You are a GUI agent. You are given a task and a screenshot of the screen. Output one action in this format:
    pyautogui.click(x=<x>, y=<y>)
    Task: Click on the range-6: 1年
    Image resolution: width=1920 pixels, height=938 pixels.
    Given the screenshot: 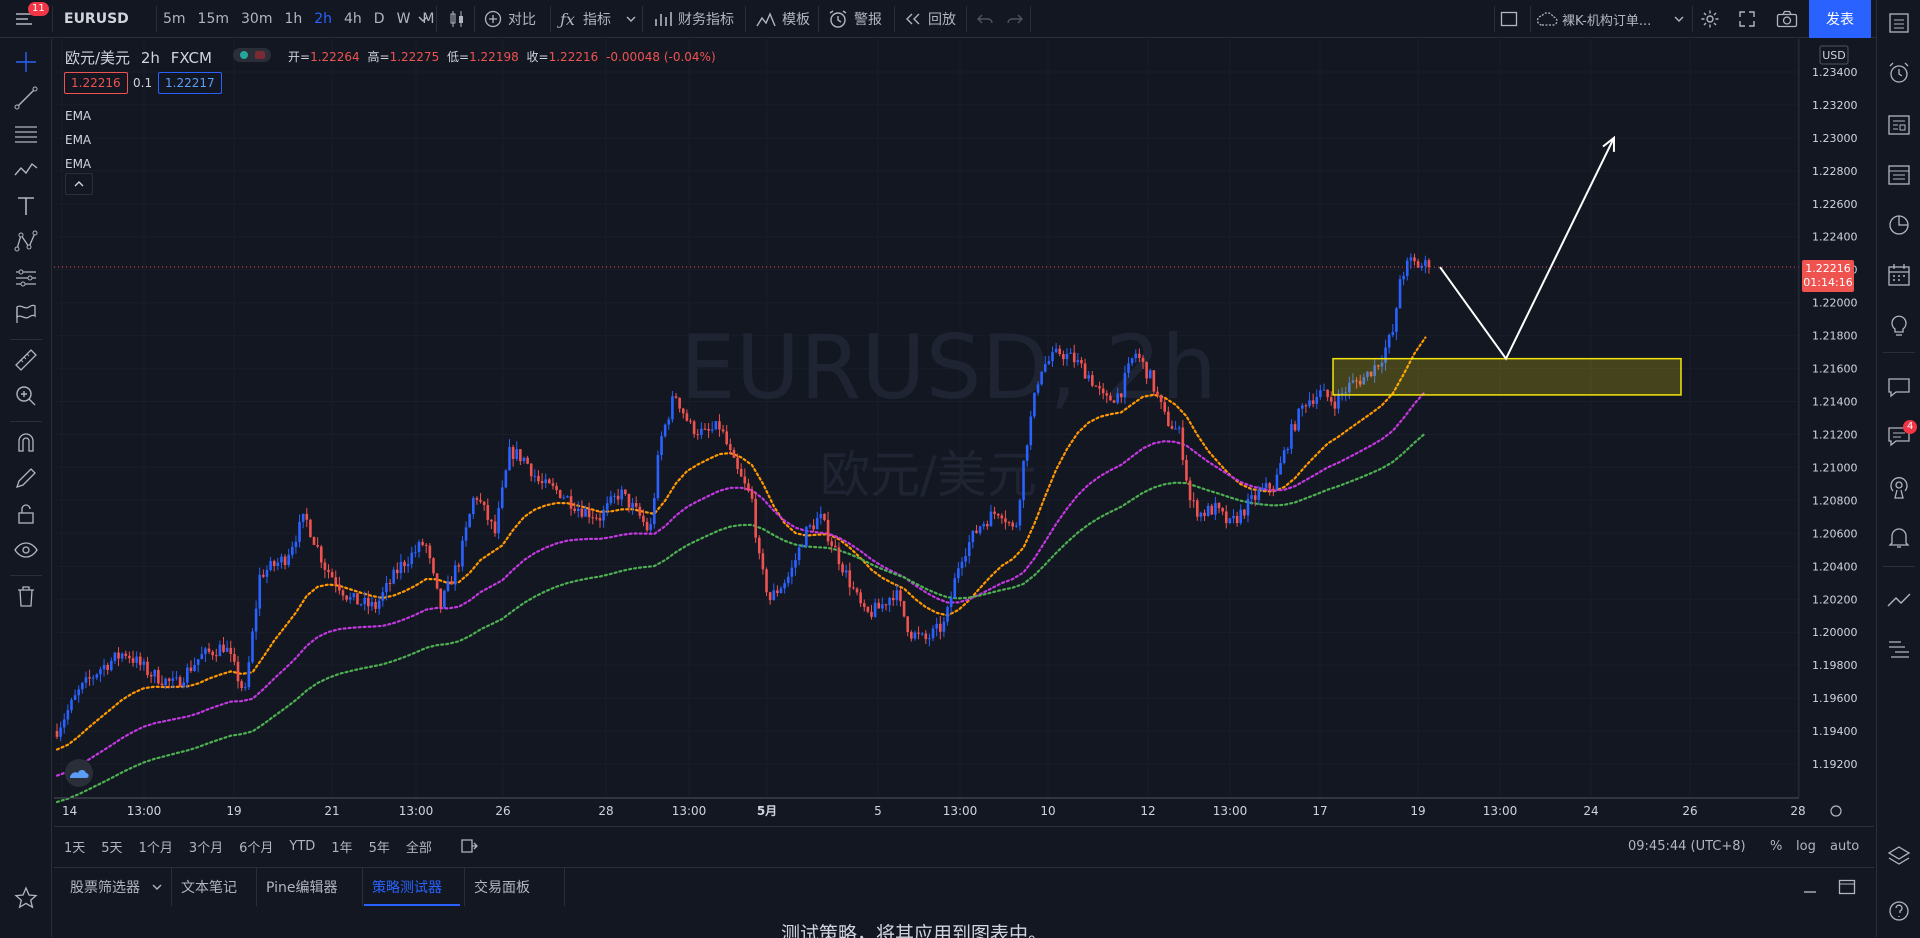 What is the action you would take?
    pyautogui.click(x=341, y=846)
    